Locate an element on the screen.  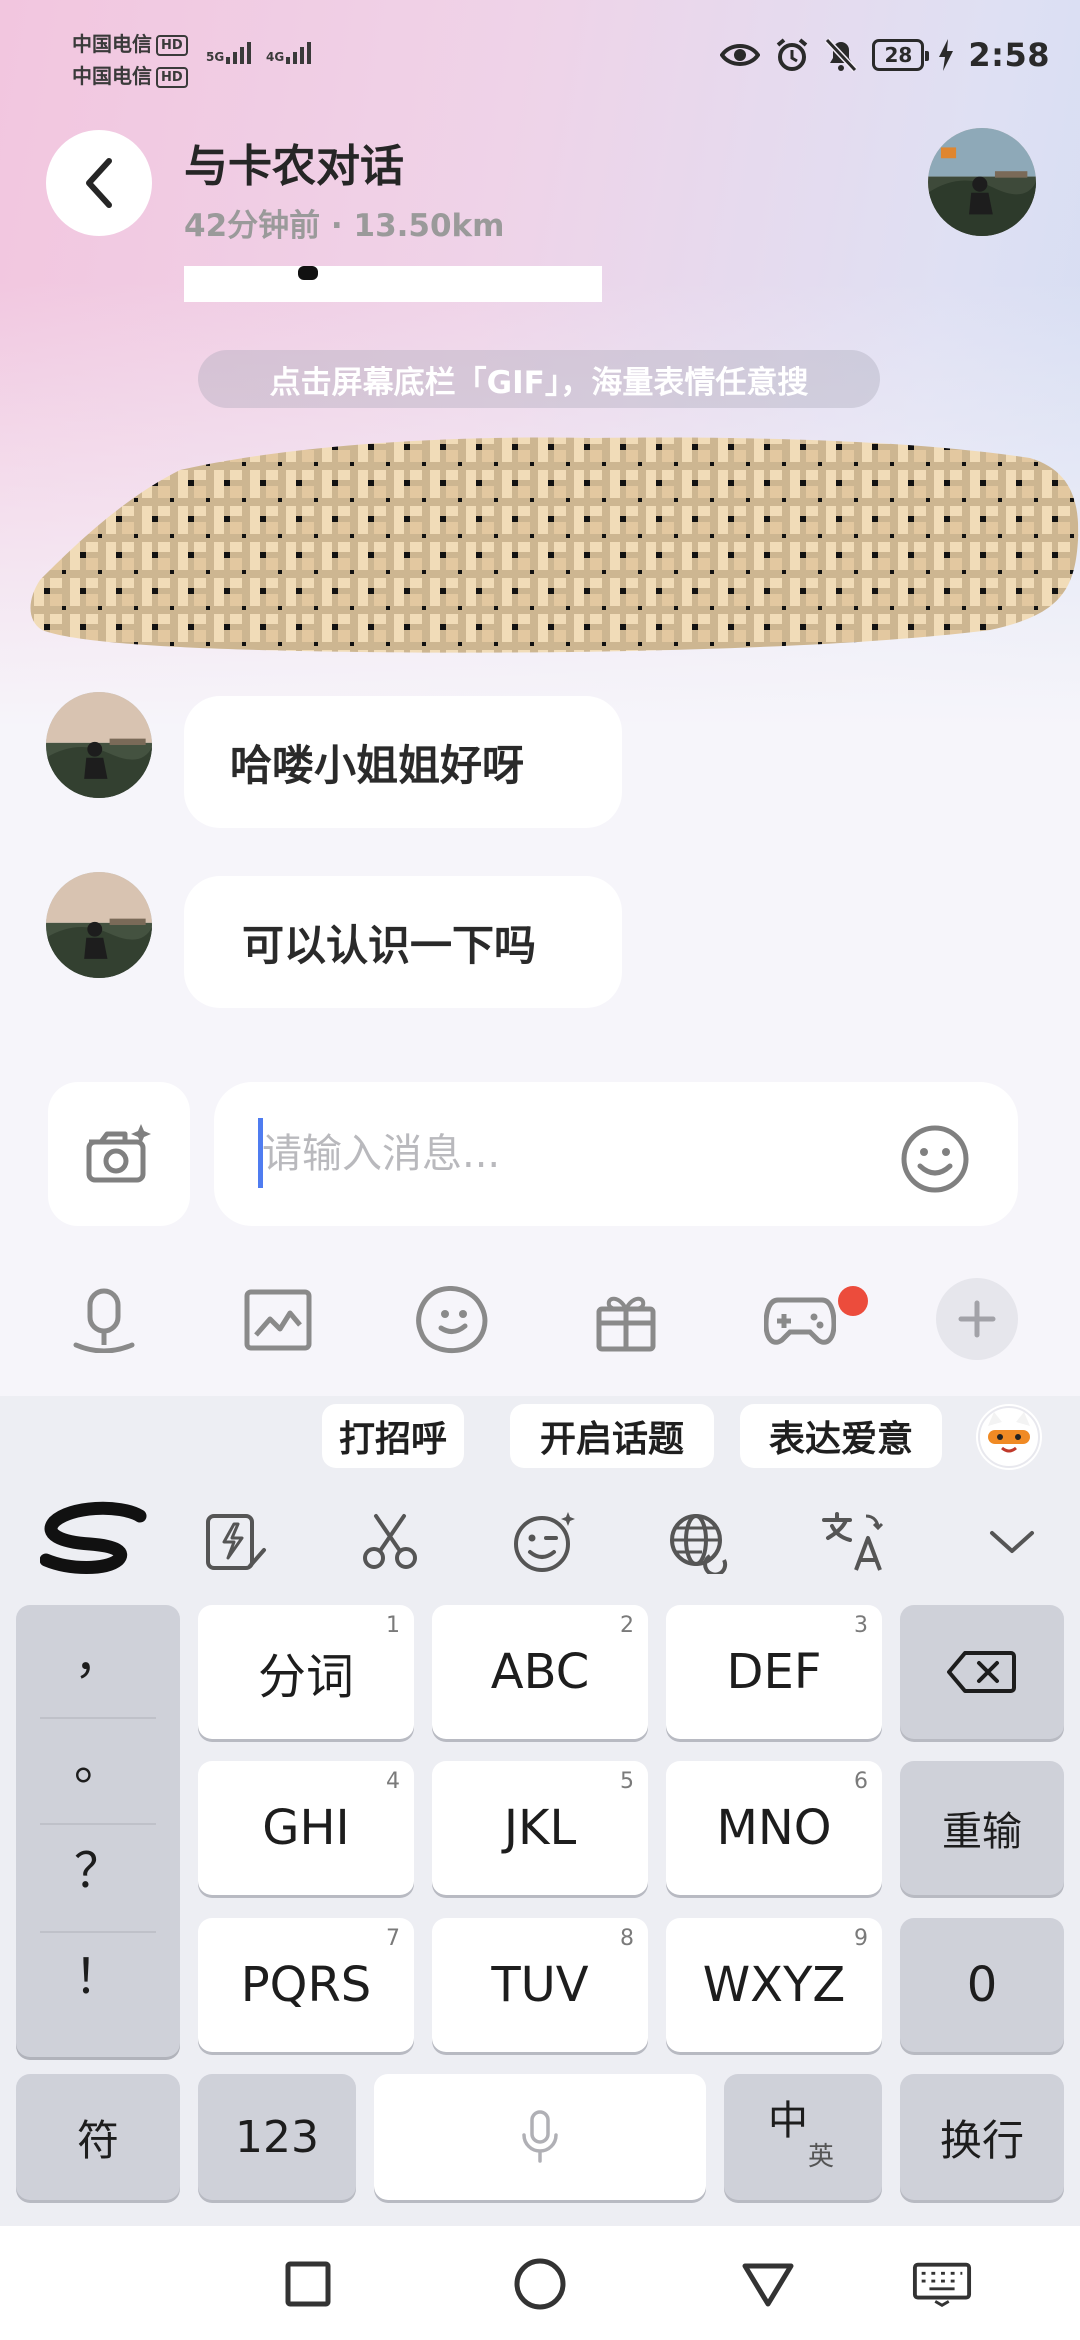
sogou-logo-button is located at coordinates (97, 1540).